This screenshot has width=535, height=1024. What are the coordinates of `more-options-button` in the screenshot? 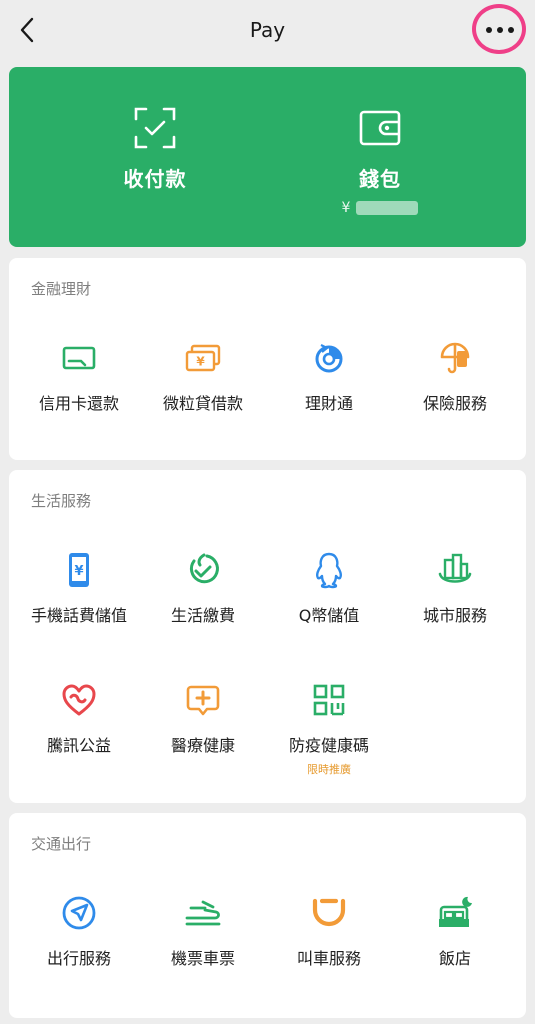 It's located at (500, 30).